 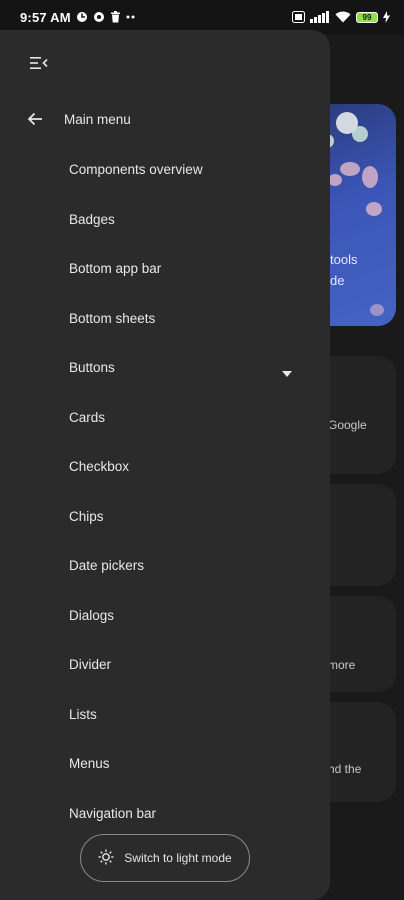 I want to click on menu-item-lists: Lists, so click(x=165, y=715).